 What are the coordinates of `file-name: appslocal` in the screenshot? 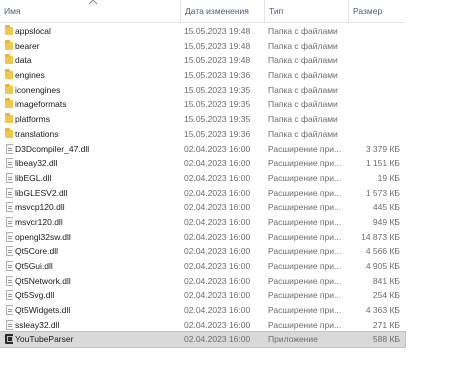 It's located at (33, 31).